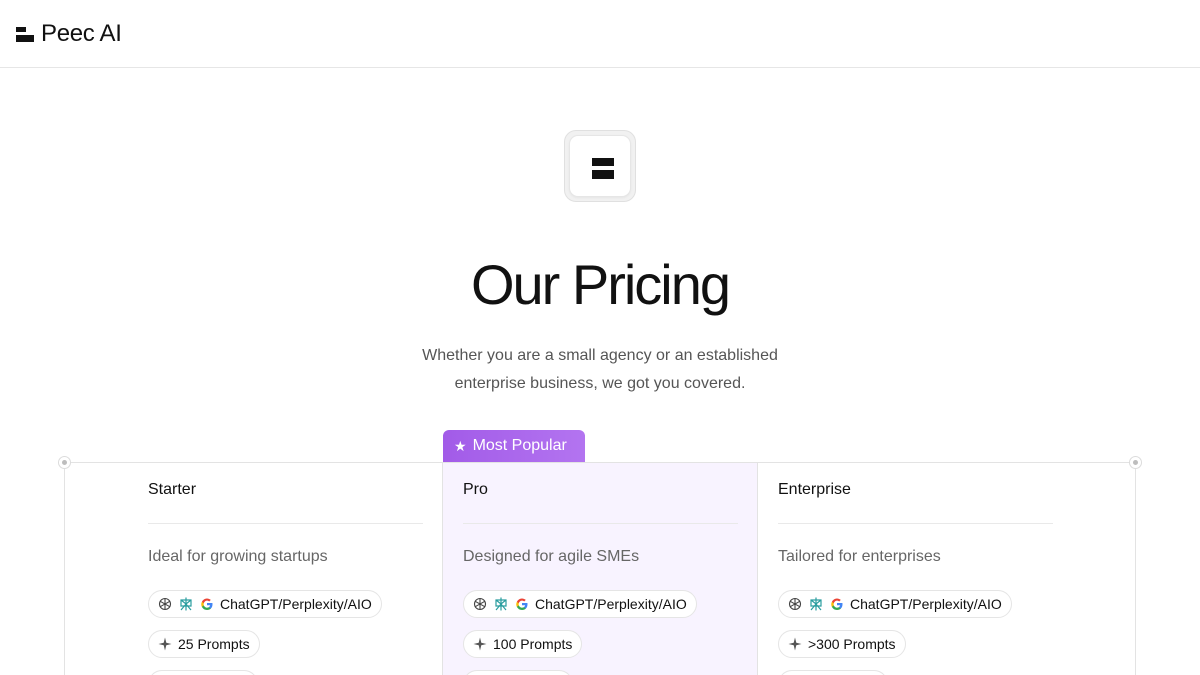 This screenshot has height=675, width=1200. Describe the element at coordinates (859, 556) in the screenshot. I see `plan-description: Tailored for enterprises` at that location.